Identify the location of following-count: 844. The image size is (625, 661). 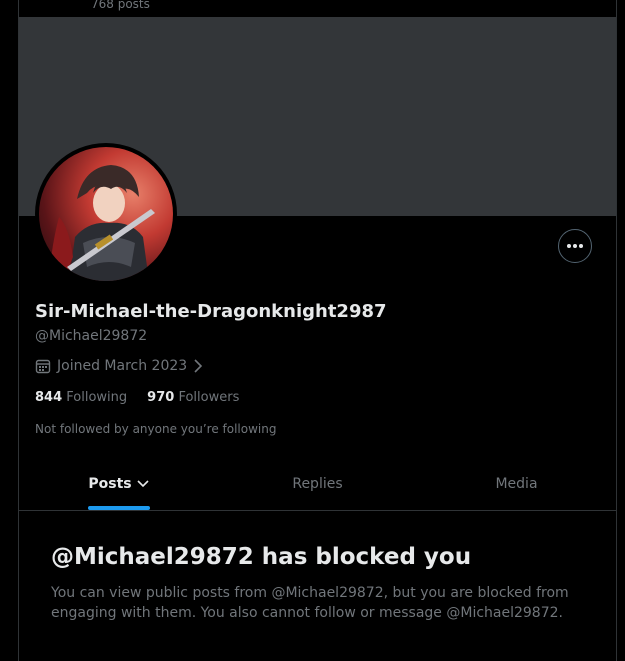
(49, 397).